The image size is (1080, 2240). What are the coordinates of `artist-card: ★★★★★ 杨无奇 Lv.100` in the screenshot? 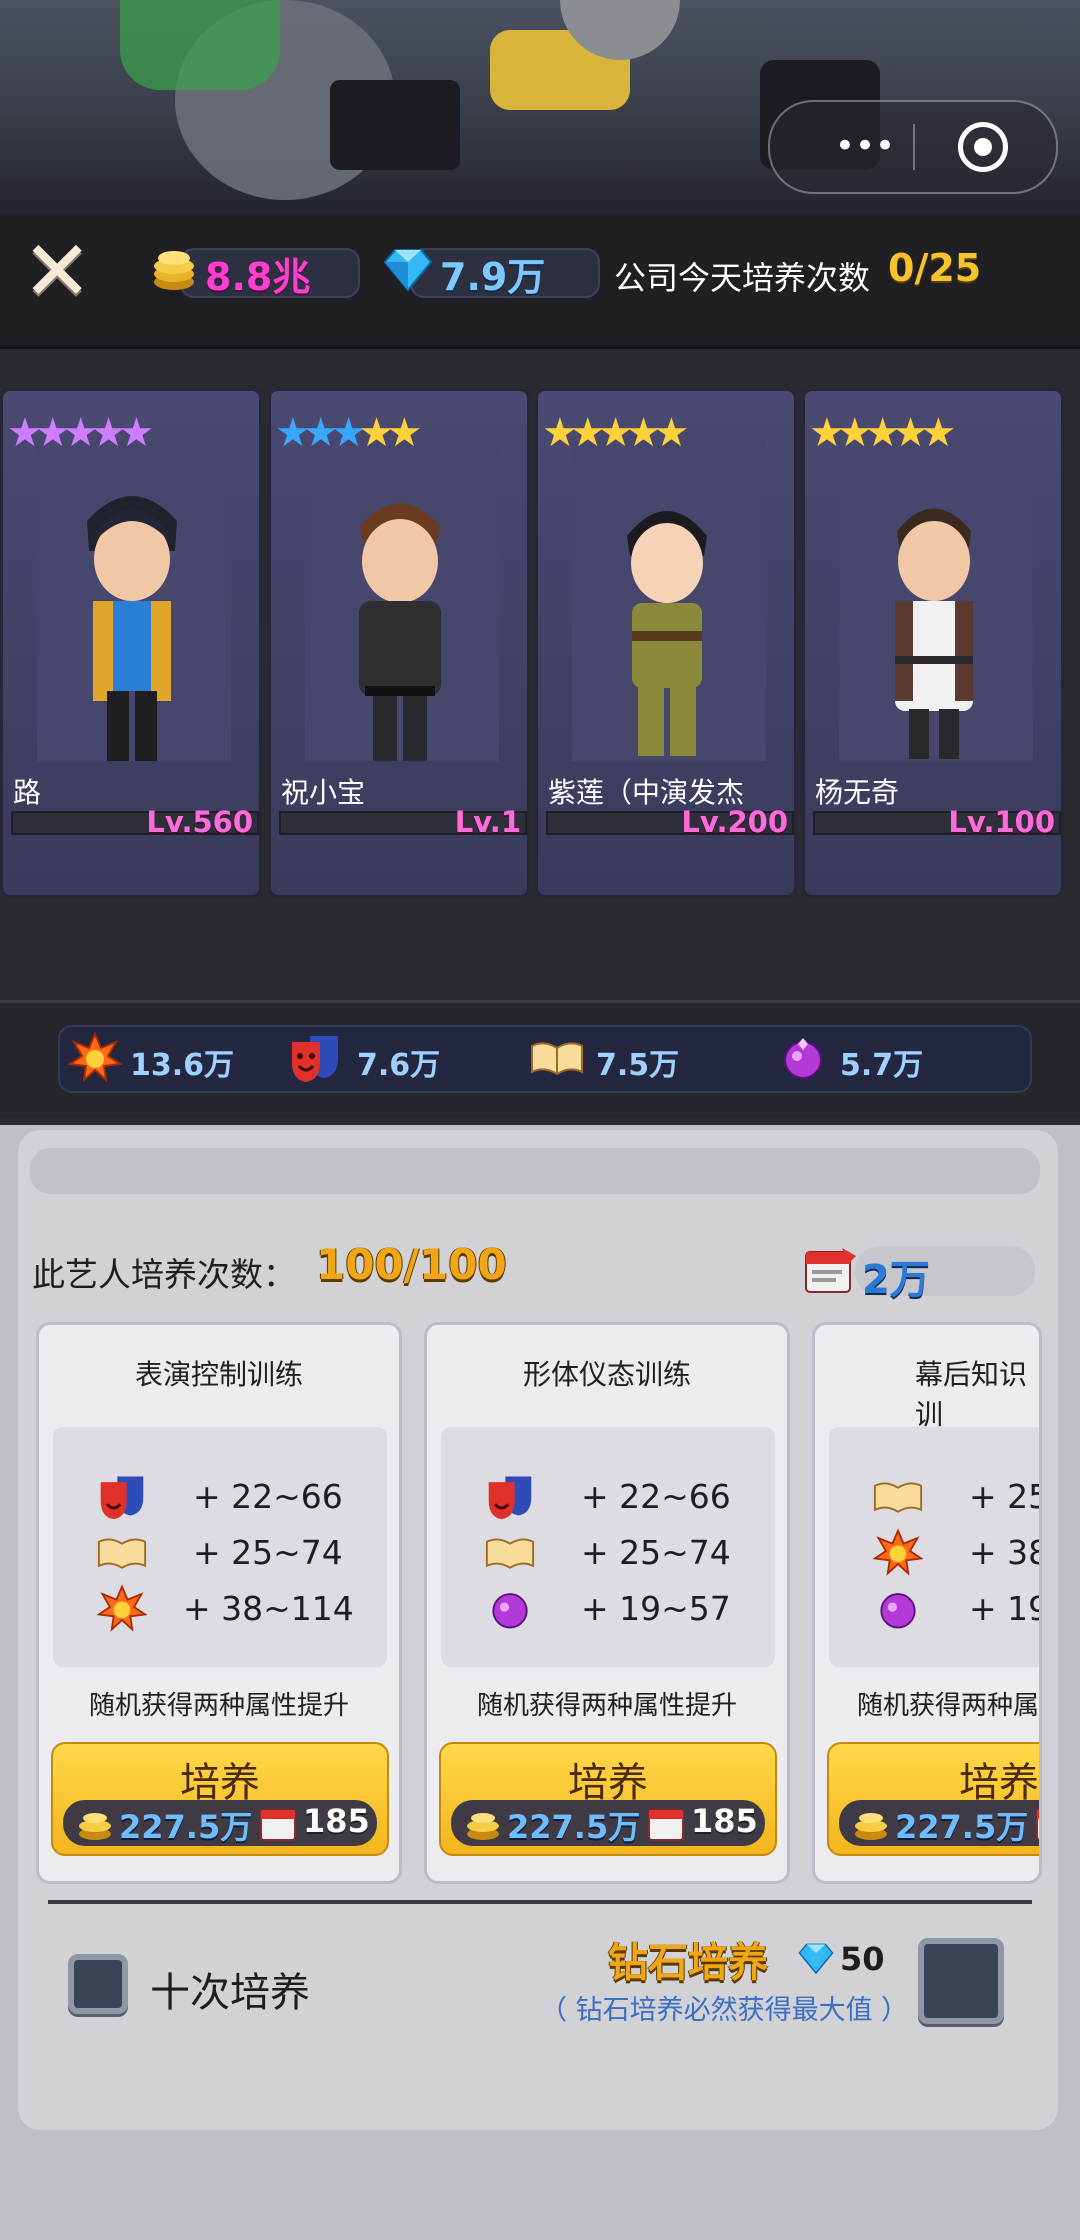 It's located at (933, 643).